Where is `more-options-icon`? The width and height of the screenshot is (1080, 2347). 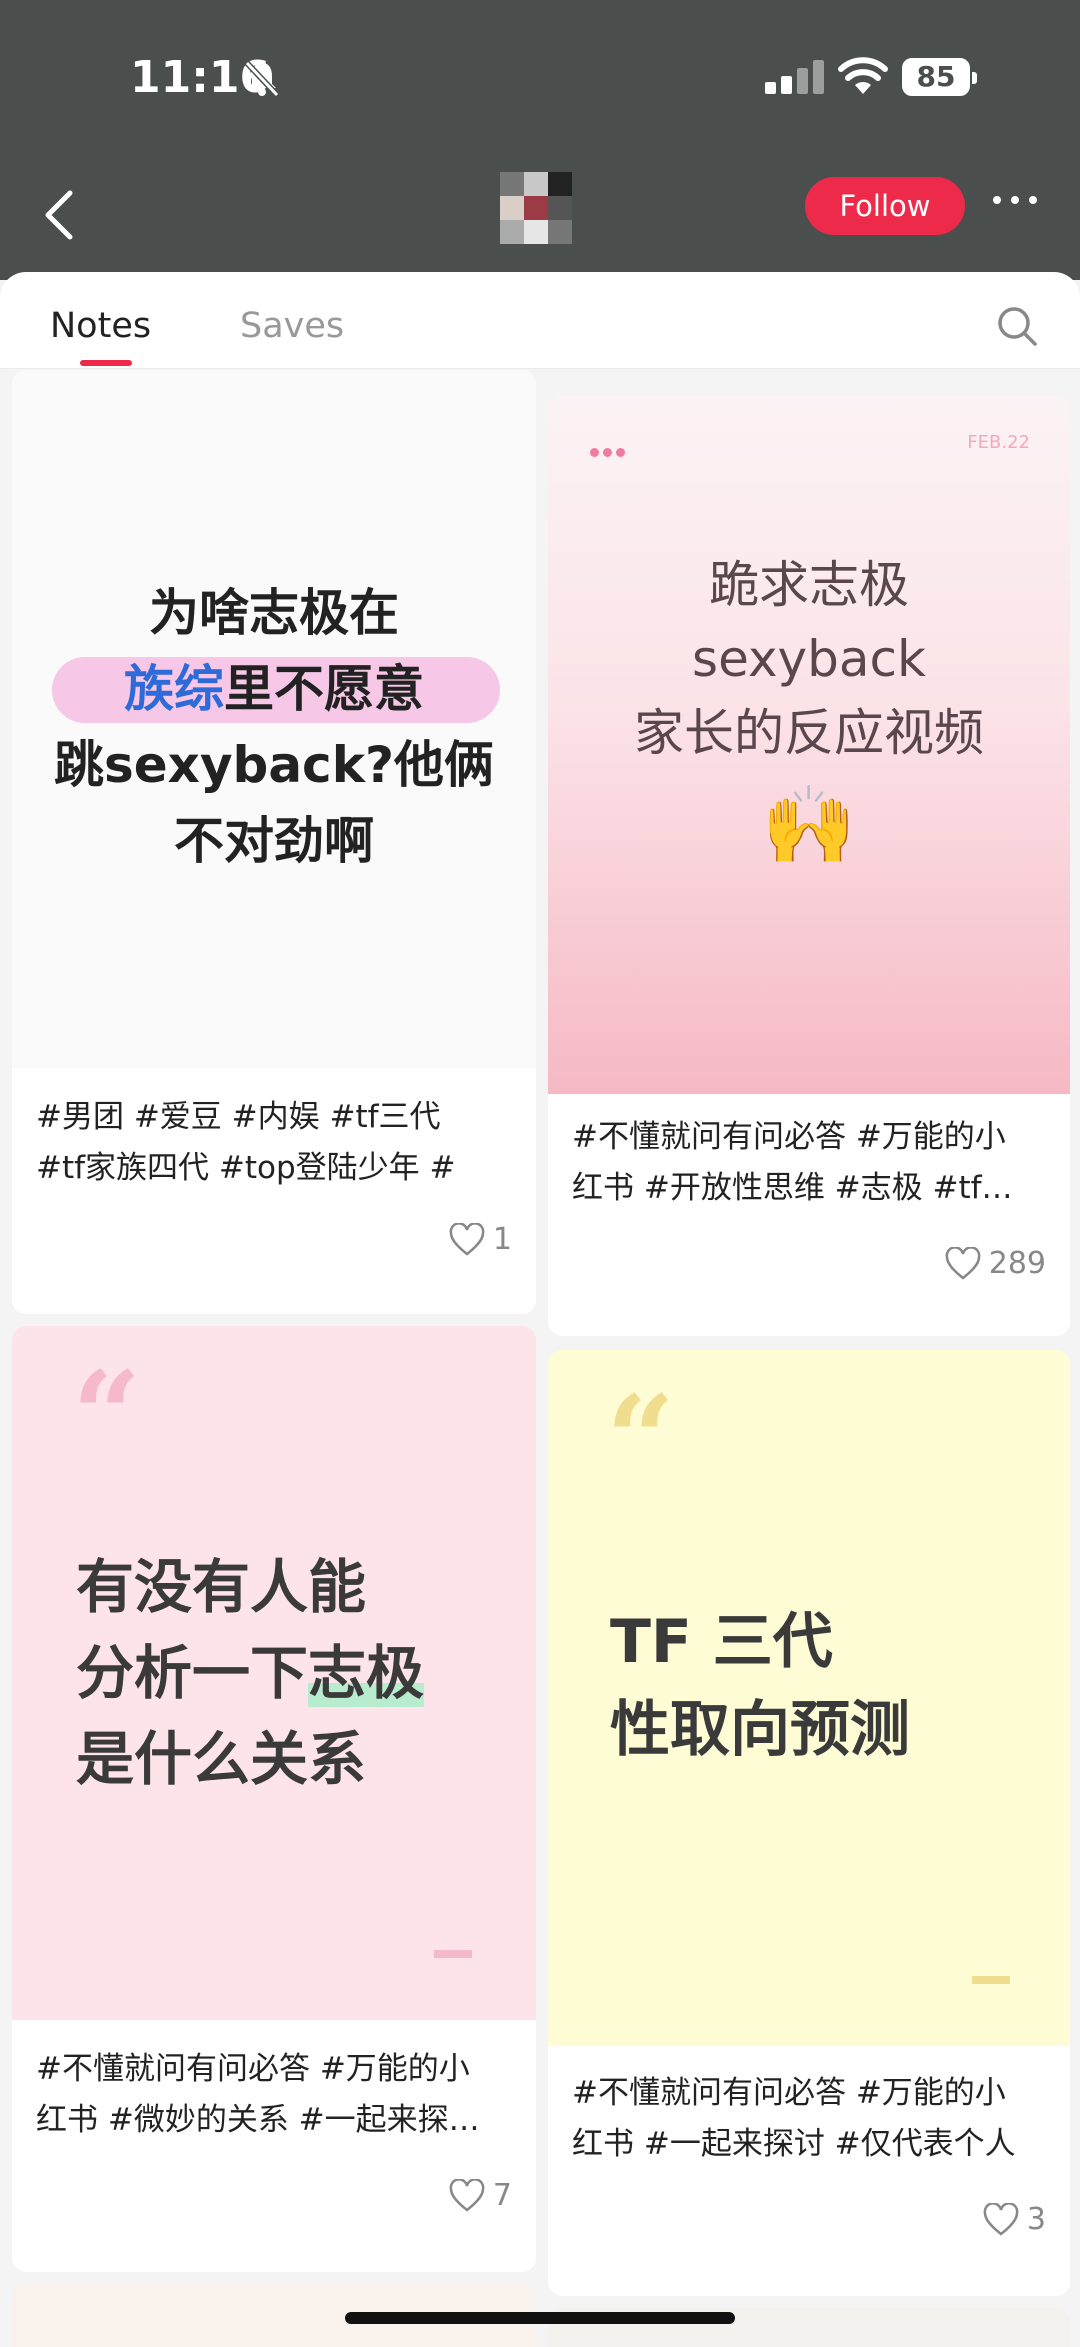 more-options-icon is located at coordinates (1015, 200).